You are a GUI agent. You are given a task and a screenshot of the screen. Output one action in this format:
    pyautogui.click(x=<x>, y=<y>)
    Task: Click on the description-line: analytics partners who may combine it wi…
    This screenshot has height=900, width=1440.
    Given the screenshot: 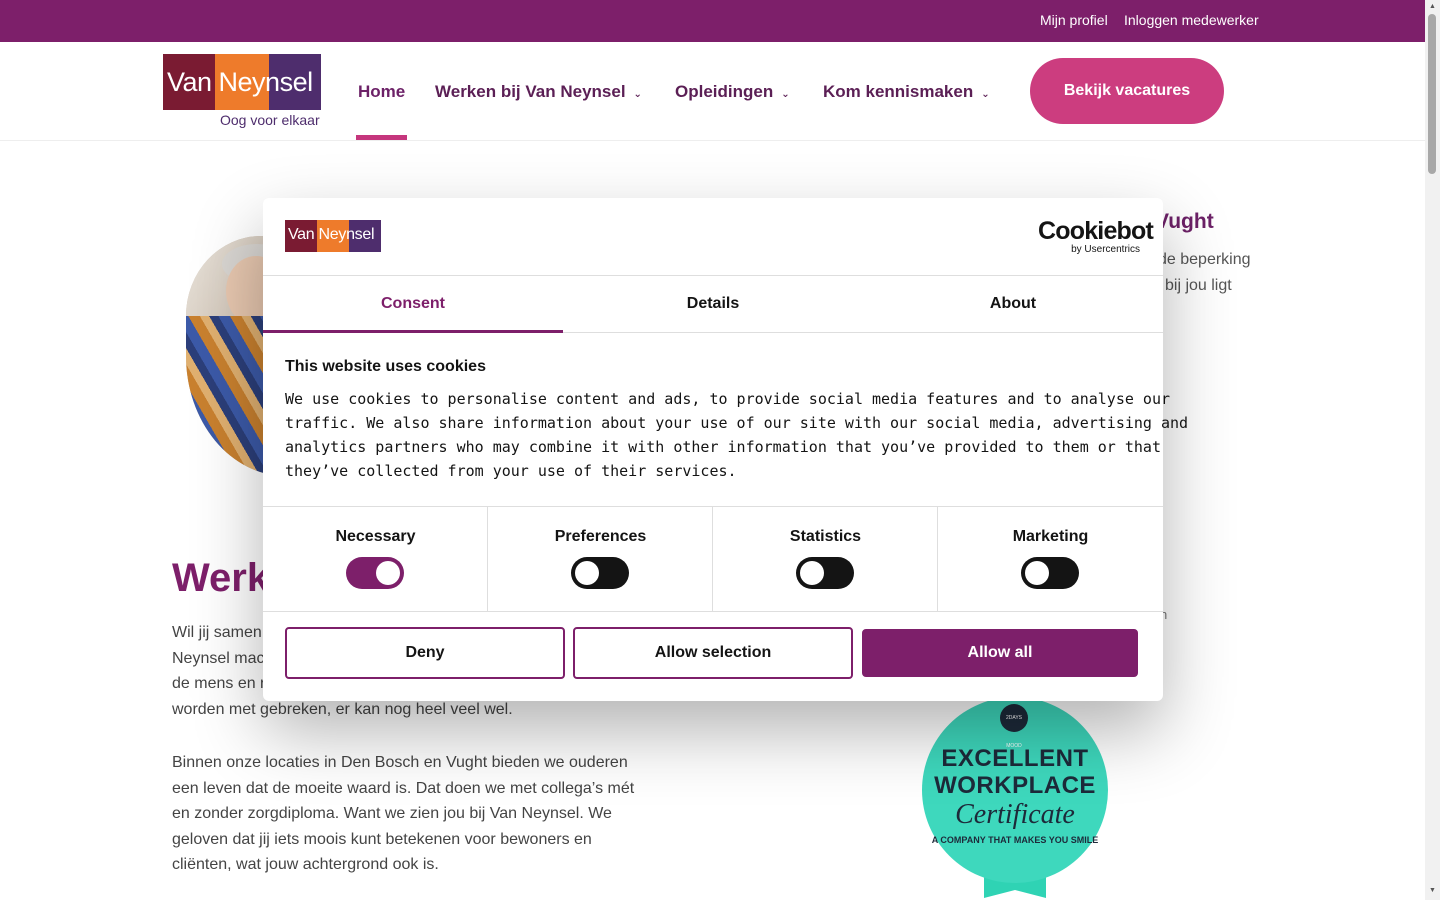 What is the action you would take?
    pyautogui.click(x=723, y=447)
    